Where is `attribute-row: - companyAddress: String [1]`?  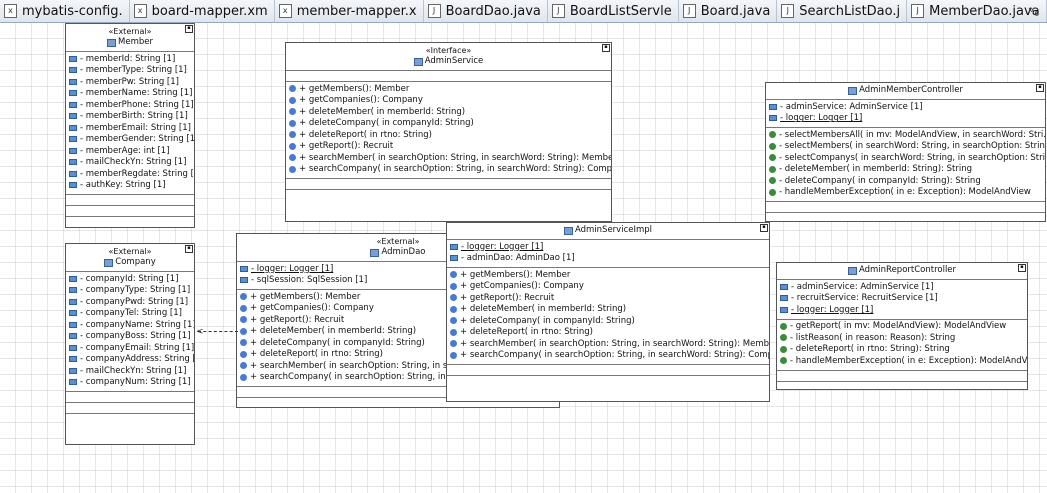 attribute-row: - companyAddress: String [1] is located at coordinates (130, 360).